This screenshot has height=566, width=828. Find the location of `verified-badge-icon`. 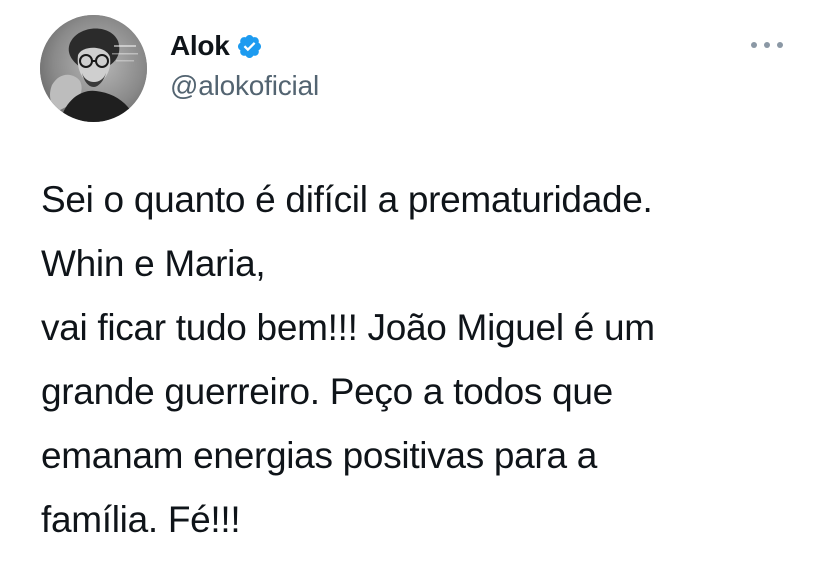

verified-badge-icon is located at coordinates (249, 46).